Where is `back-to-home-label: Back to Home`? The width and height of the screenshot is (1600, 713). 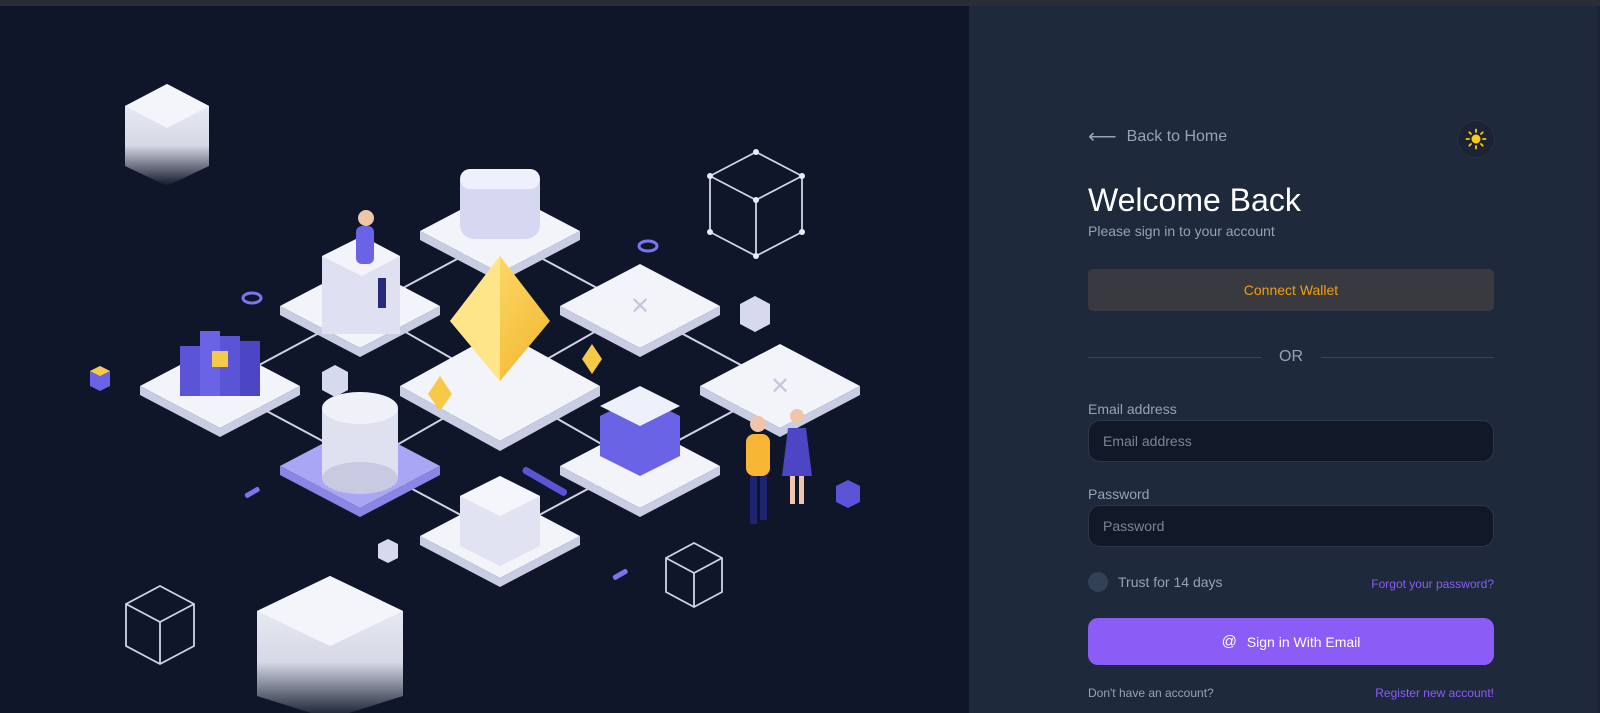 back-to-home-label: Back to Home is located at coordinates (1177, 136).